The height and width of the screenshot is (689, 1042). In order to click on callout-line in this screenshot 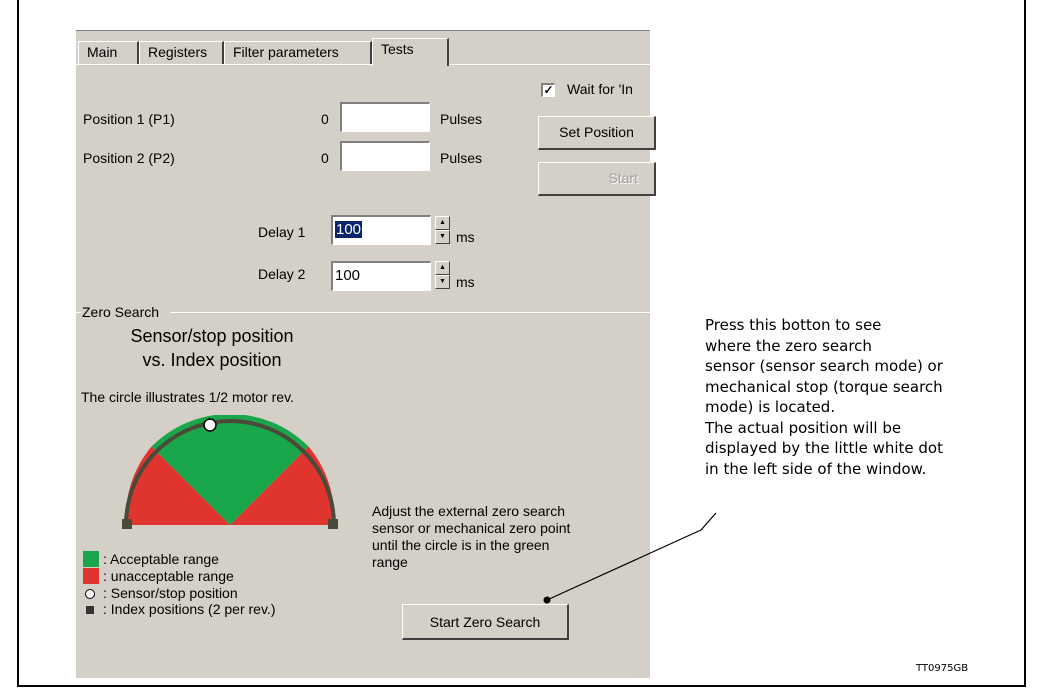, I will do `click(624, 565)`.